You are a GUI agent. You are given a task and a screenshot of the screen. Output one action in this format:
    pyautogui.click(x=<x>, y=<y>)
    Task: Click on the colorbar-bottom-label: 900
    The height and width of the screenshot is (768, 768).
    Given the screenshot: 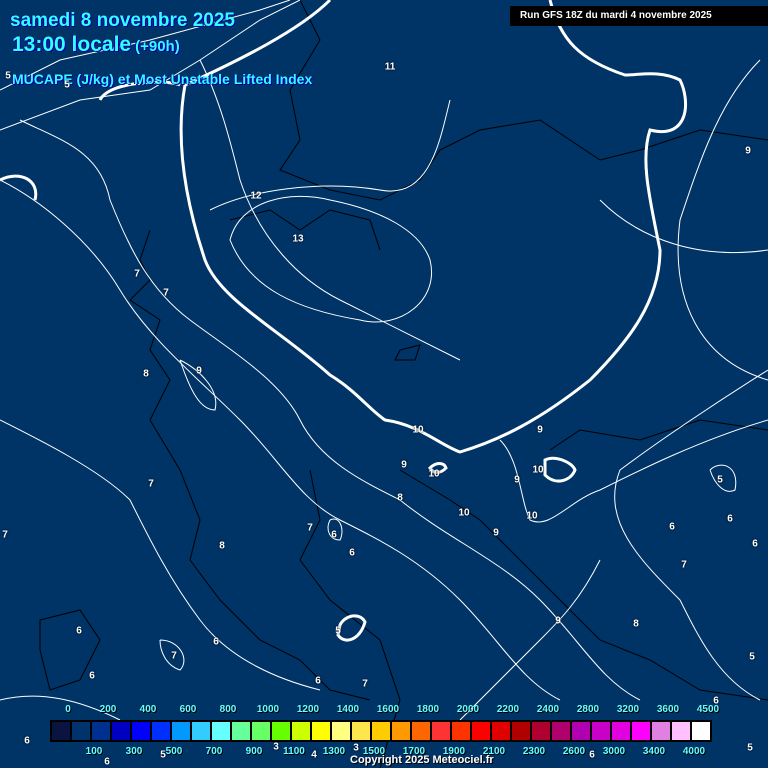 What is the action you would take?
    pyautogui.click(x=254, y=751)
    